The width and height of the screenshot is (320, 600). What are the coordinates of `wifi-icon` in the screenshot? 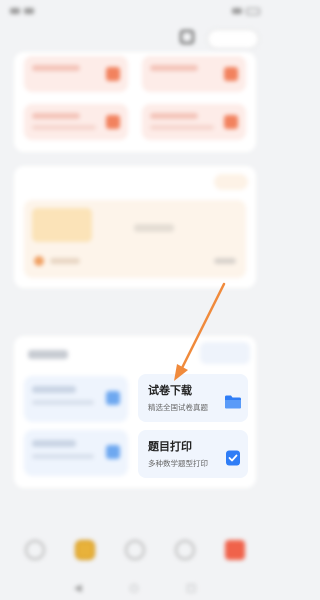 It's located at (237, 11).